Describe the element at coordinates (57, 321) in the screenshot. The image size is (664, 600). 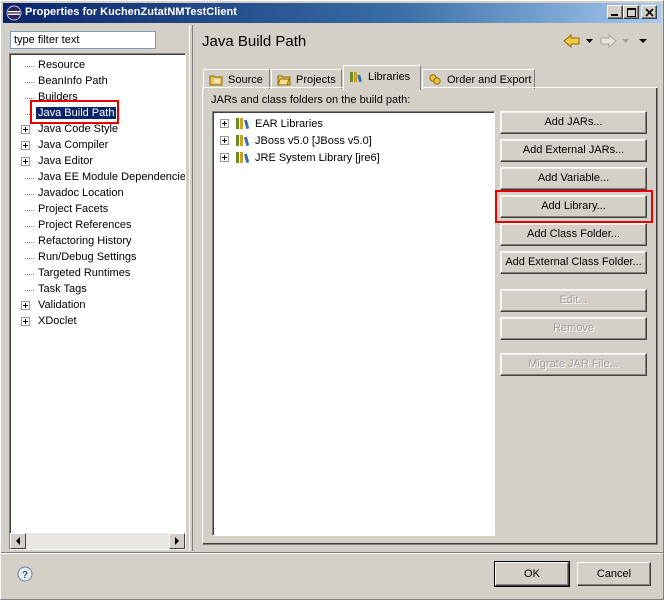
I see `tree-item-label: XDoclet` at that location.